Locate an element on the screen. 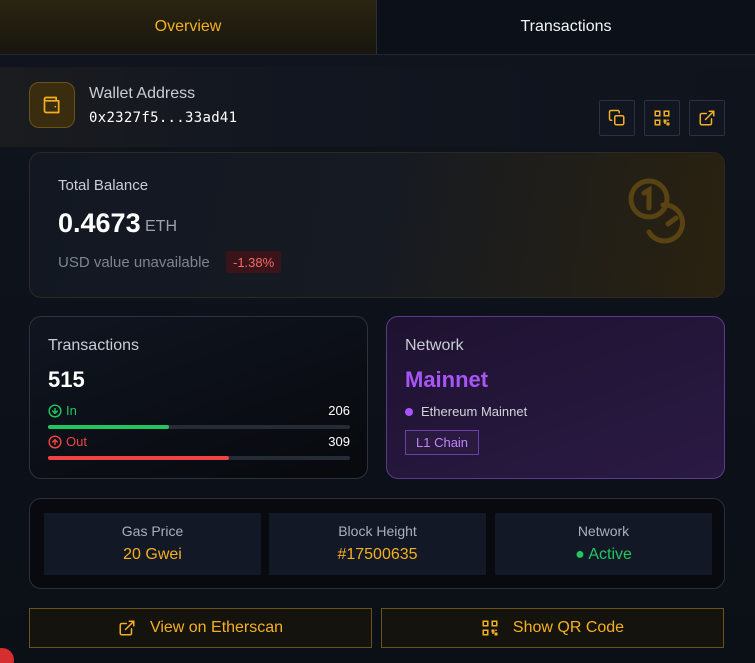 The image size is (755, 663). transactions-label: Transactions is located at coordinates (93, 345).